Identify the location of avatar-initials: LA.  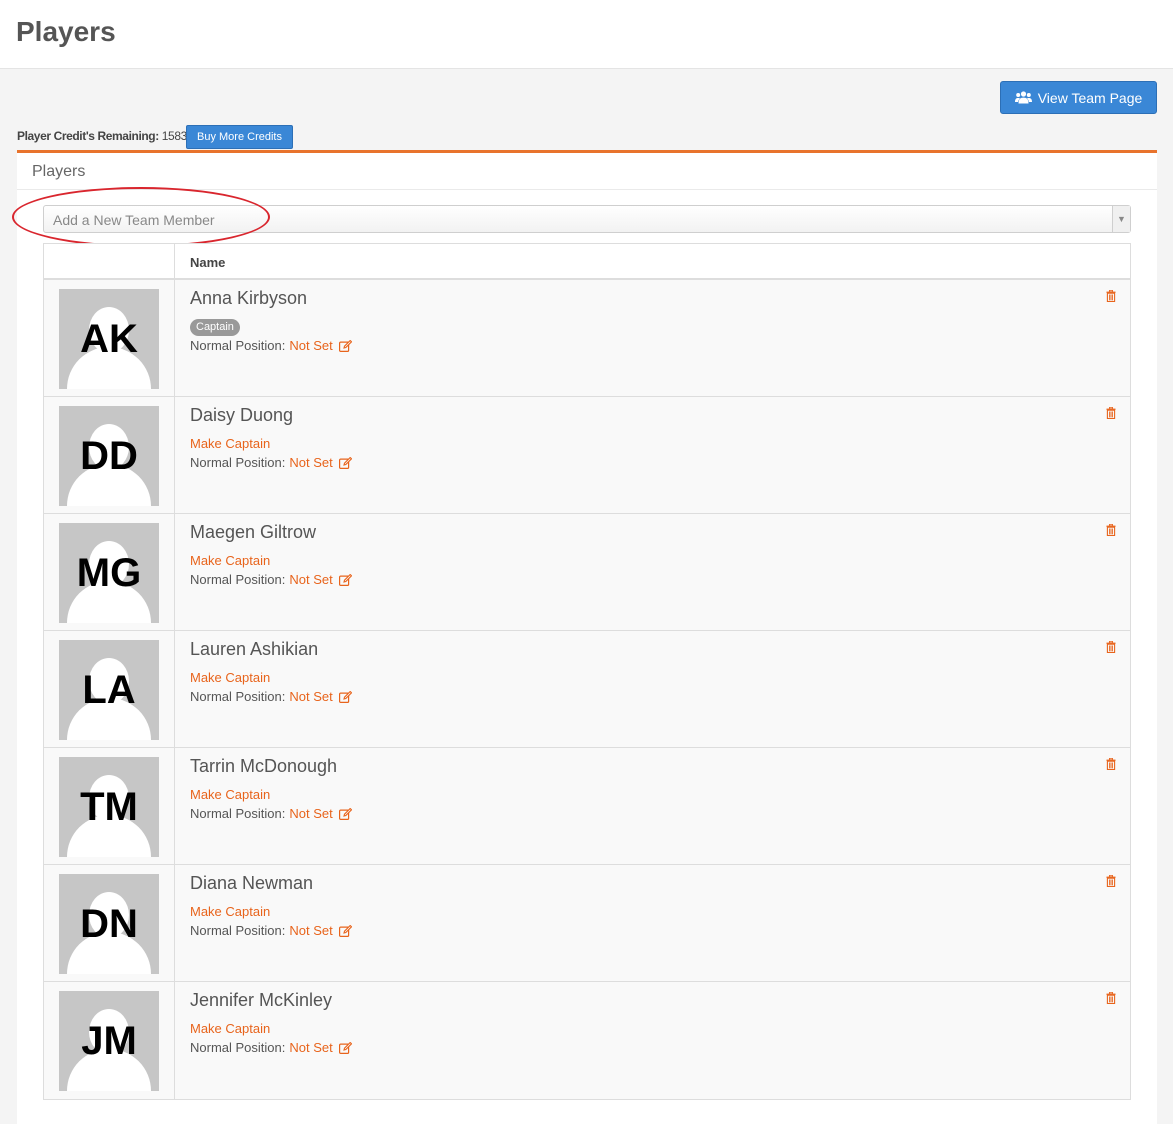
(109, 690).